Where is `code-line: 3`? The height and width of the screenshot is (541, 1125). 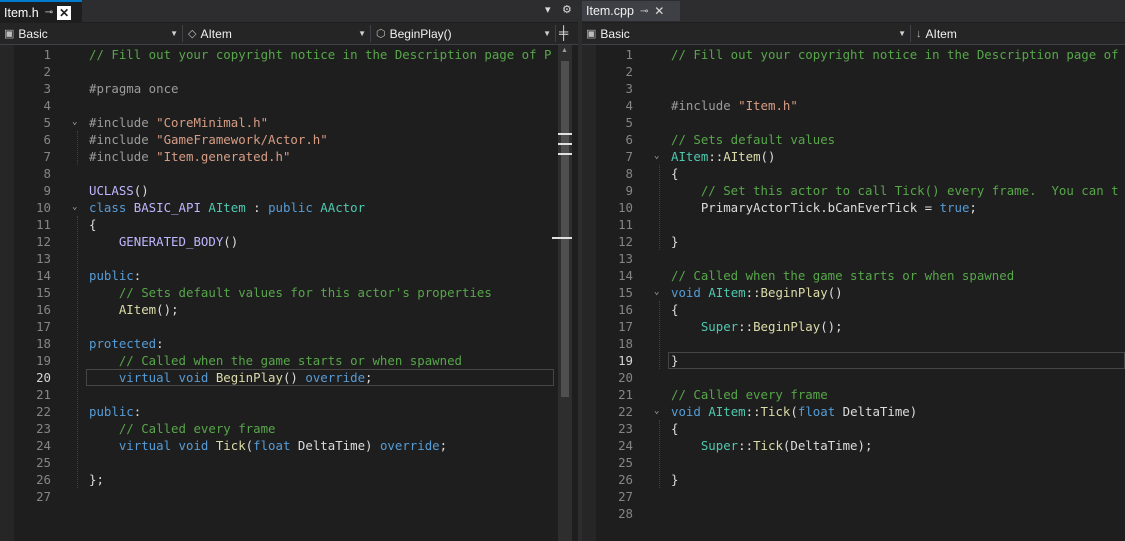 code-line: 3 is located at coordinates (853, 88).